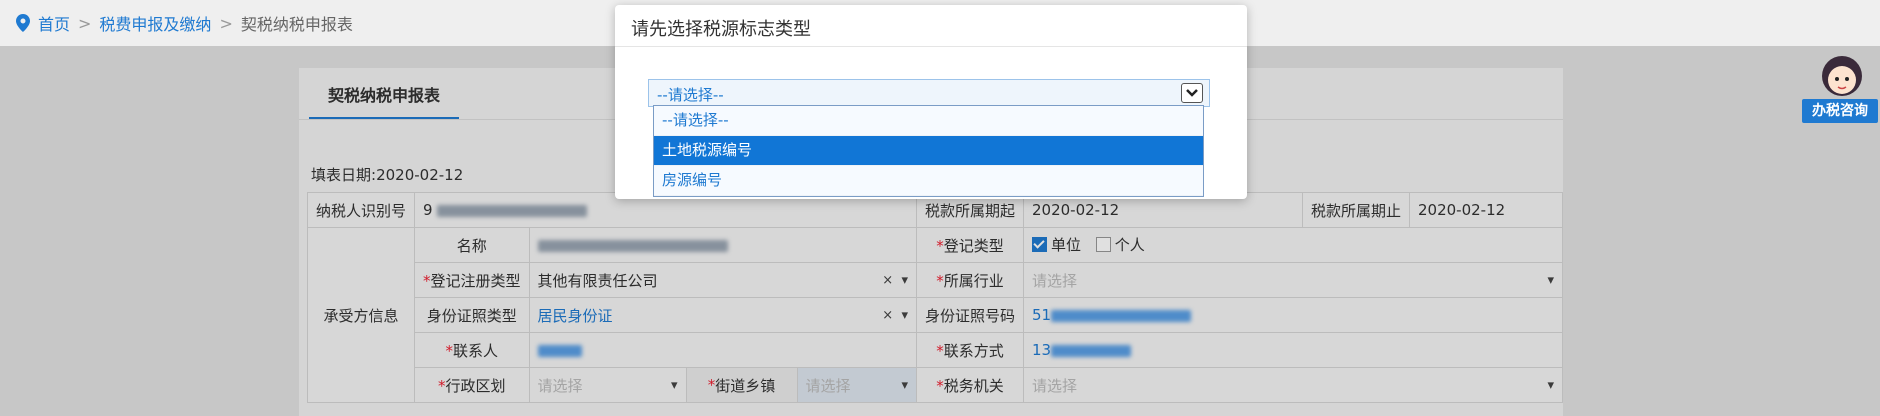 This screenshot has height=416, width=1880. Describe the element at coordinates (428, 210) in the screenshot. I see `taxpayer-id-prefix: 9` at that location.